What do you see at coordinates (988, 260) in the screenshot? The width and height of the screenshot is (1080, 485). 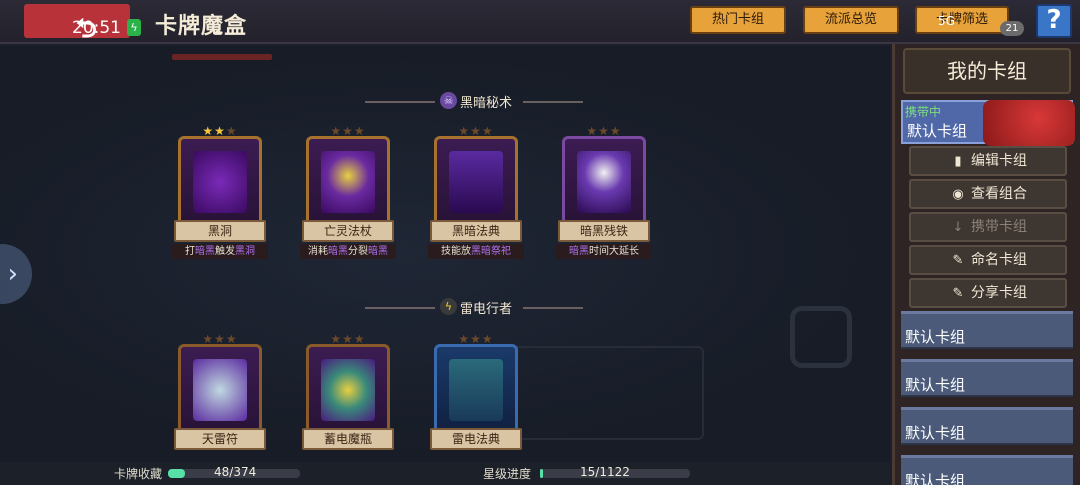 I see `rename-deck-button: ✎ 命名卡组` at bounding box center [988, 260].